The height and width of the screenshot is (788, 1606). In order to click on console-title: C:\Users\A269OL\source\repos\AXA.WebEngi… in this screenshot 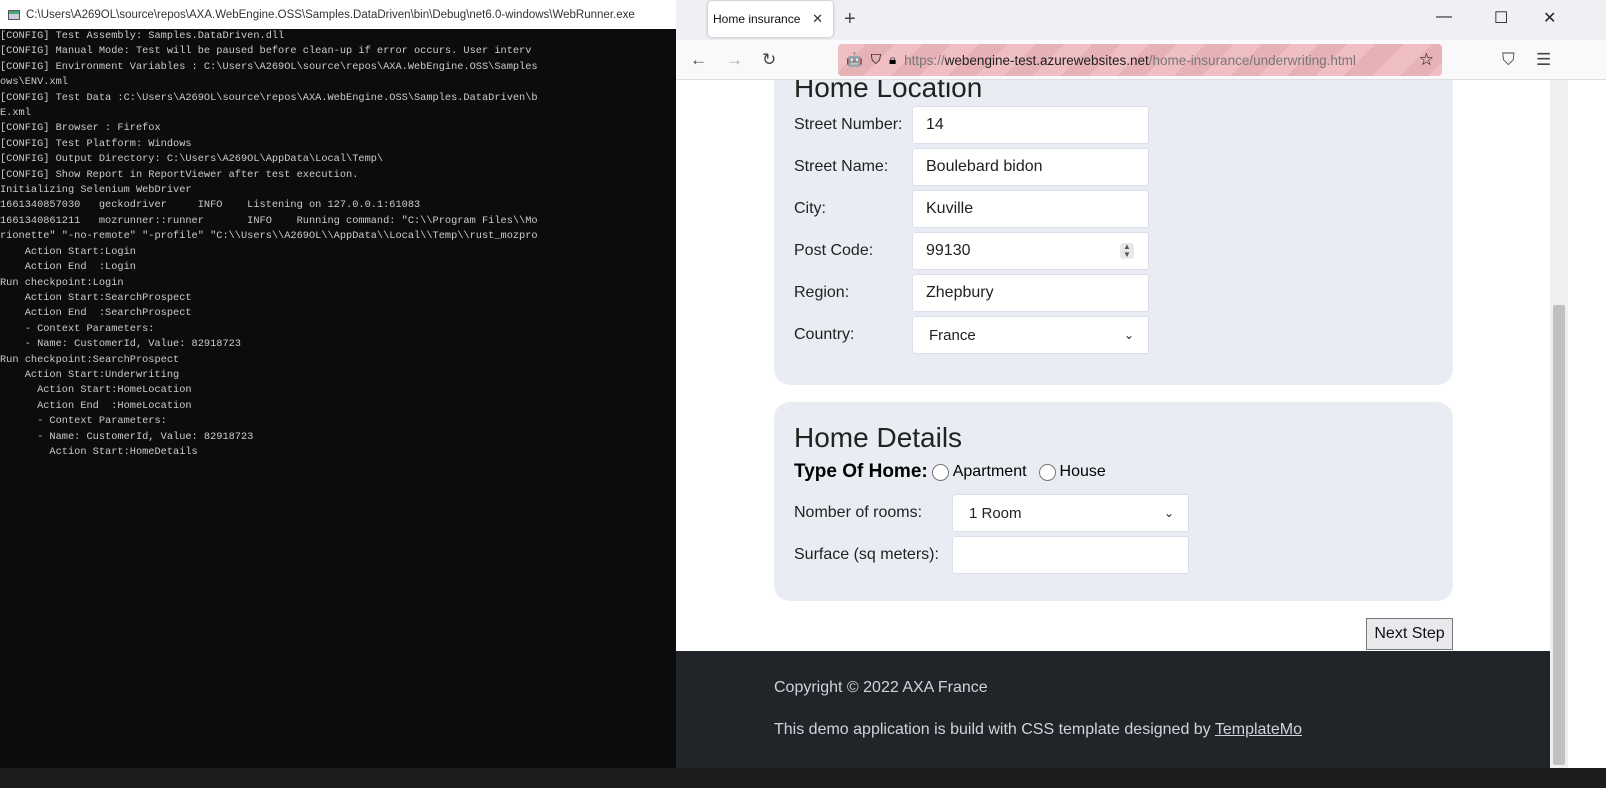, I will do `click(330, 14)`.